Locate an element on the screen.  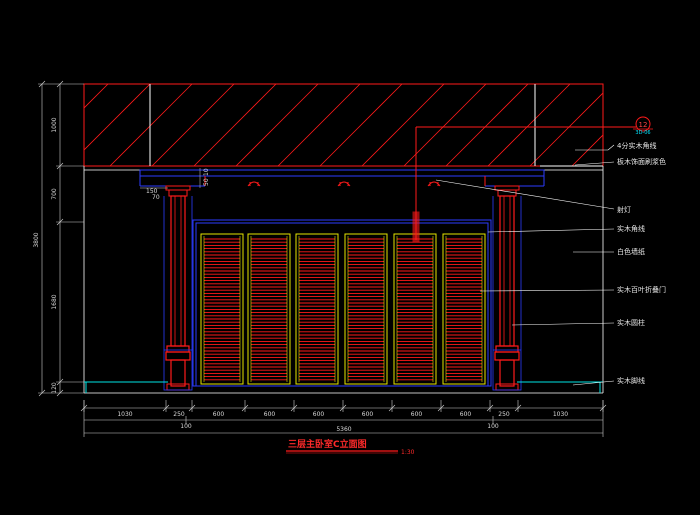
label-wallpaper: 白色墙纸 is located at coordinates (631, 251).